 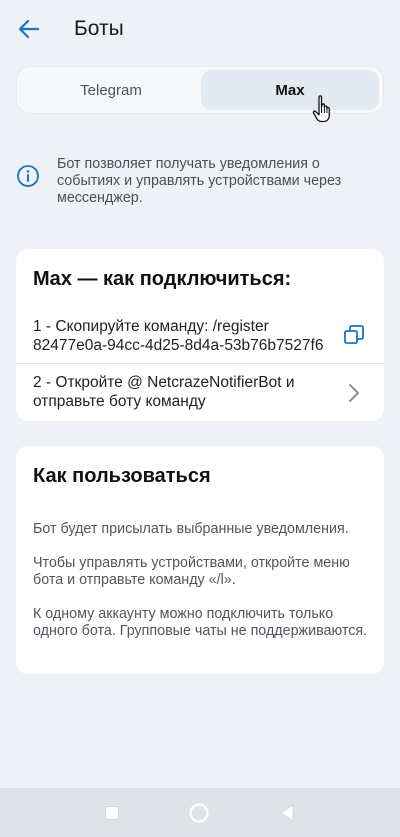 I want to click on page-title: Боты, so click(x=99, y=28).